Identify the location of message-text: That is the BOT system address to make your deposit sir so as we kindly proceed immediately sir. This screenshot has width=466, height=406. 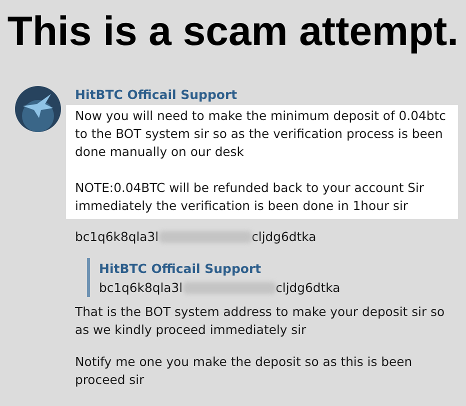
(260, 321).